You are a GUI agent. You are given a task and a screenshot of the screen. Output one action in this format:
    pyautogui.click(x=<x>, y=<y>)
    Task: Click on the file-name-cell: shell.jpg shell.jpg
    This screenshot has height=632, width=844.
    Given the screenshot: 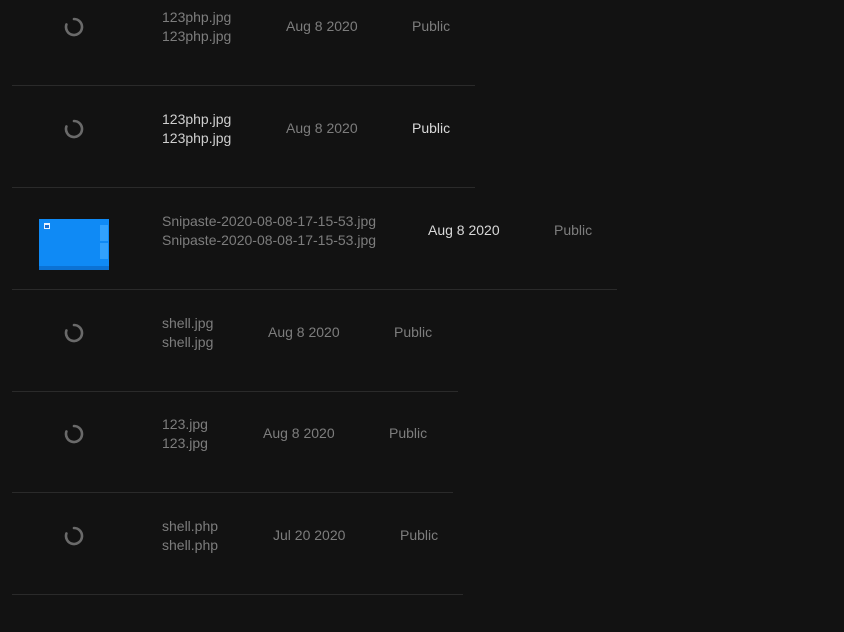 What is the action you would take?
    pyautogui.click(x=187, y=333)
    